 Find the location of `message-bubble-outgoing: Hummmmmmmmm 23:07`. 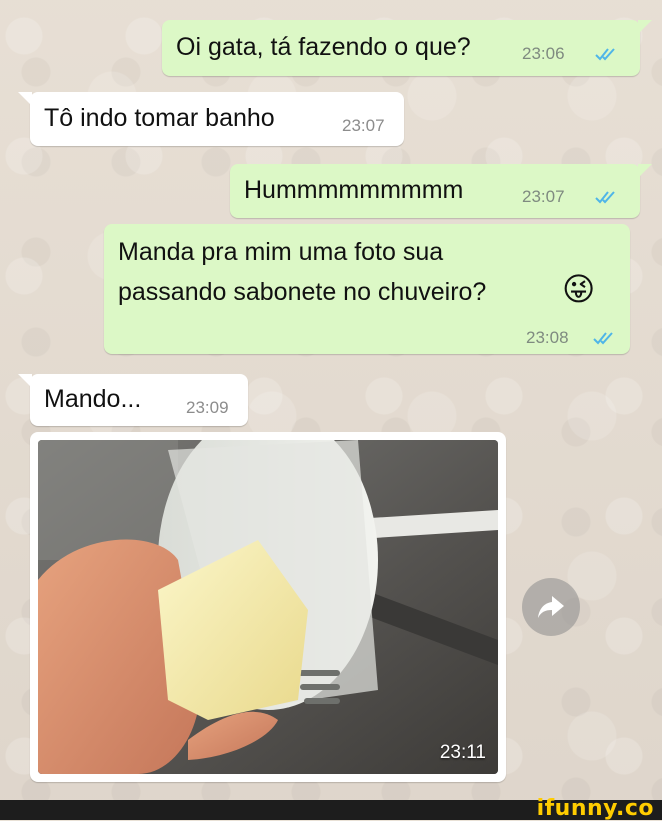

message-bubble-outgoing: Hummmmmmmmm 23:07 is located at coordinates (441, 191).